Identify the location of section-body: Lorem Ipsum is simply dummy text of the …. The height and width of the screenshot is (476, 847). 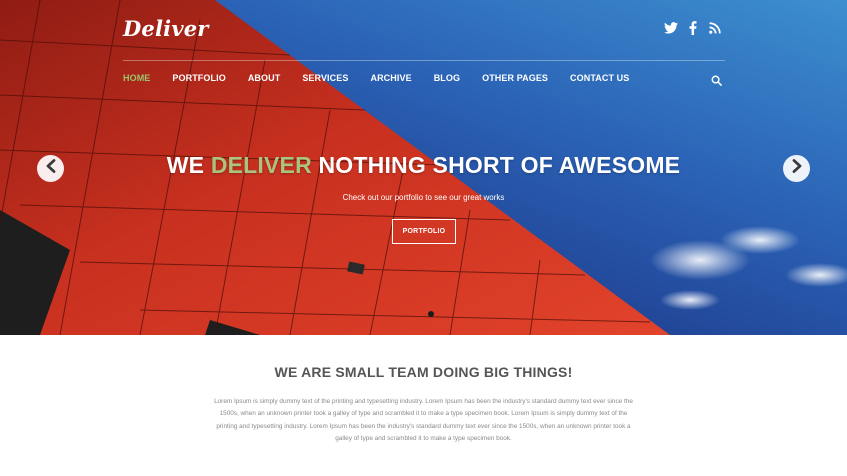
(423, 420).